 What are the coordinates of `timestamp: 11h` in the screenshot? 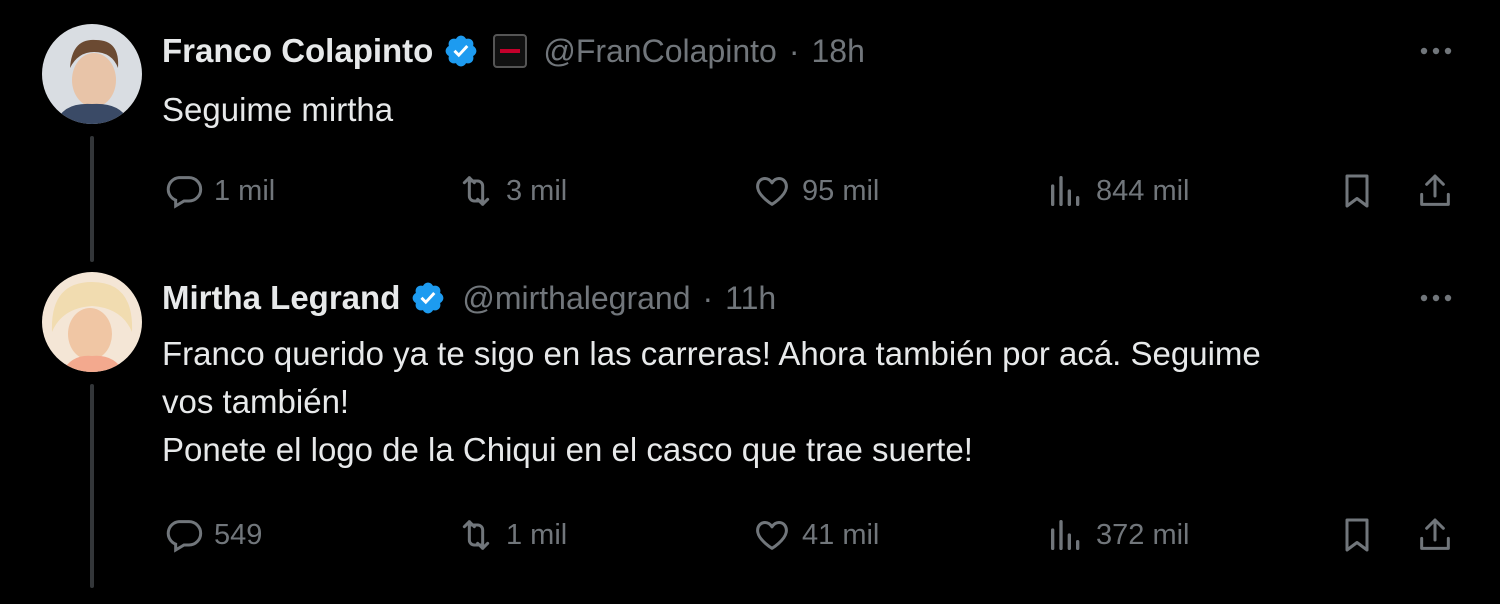 It's located at (750, 298).